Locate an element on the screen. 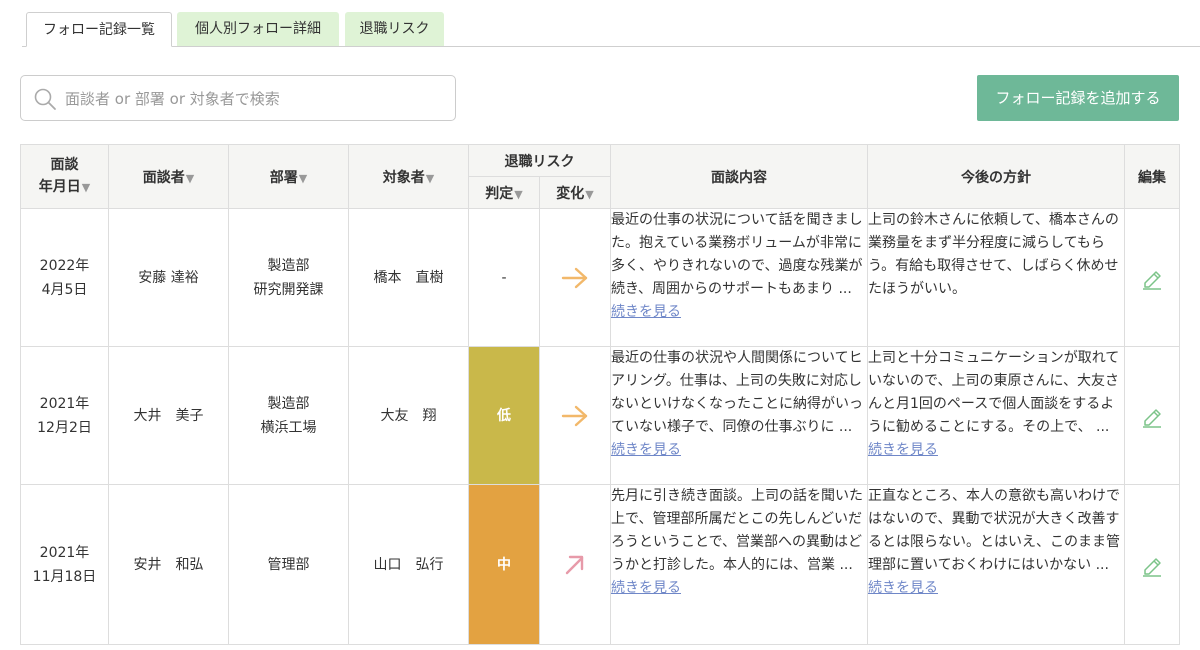 The width and height of the screenshot is (1200, 650). date-day: 12月2日 is located at coordinates (64, 427).